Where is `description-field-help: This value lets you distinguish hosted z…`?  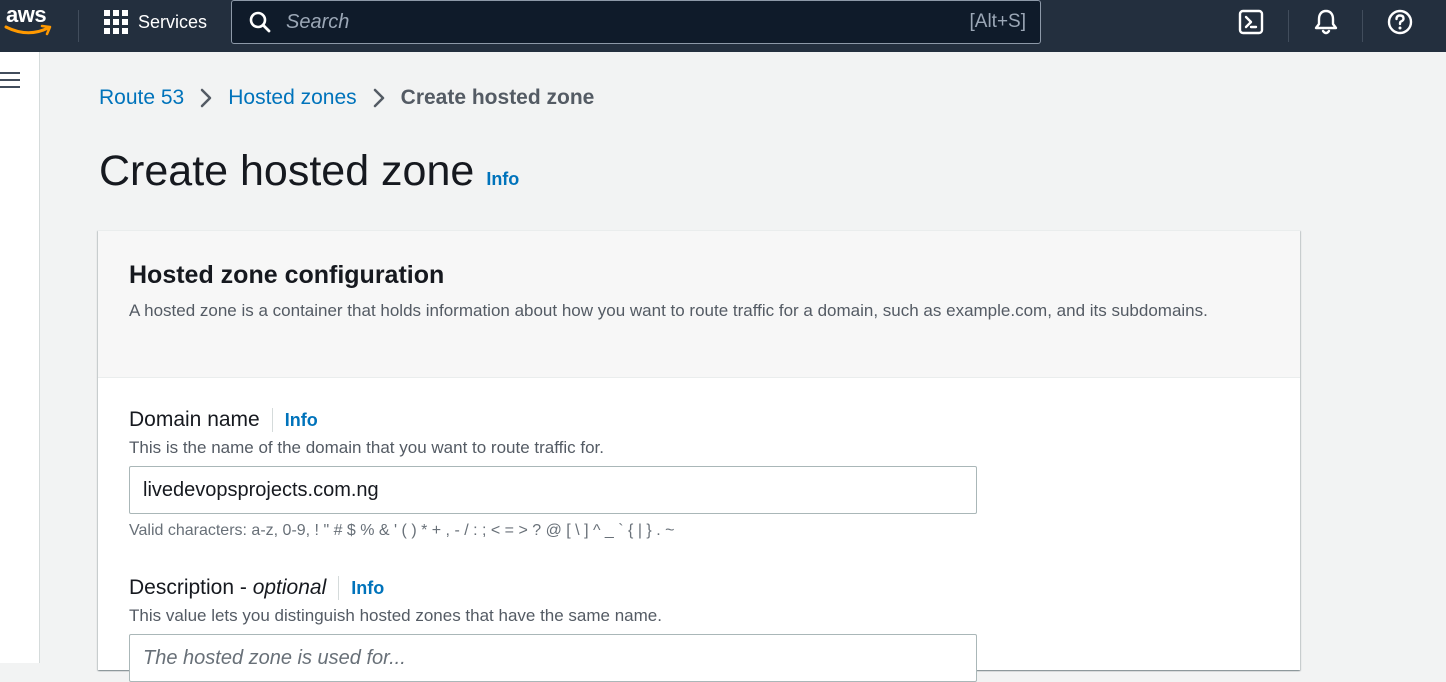 description-field-help: This value lets you distinguish hosted z… is located at coordinates (395, 615).